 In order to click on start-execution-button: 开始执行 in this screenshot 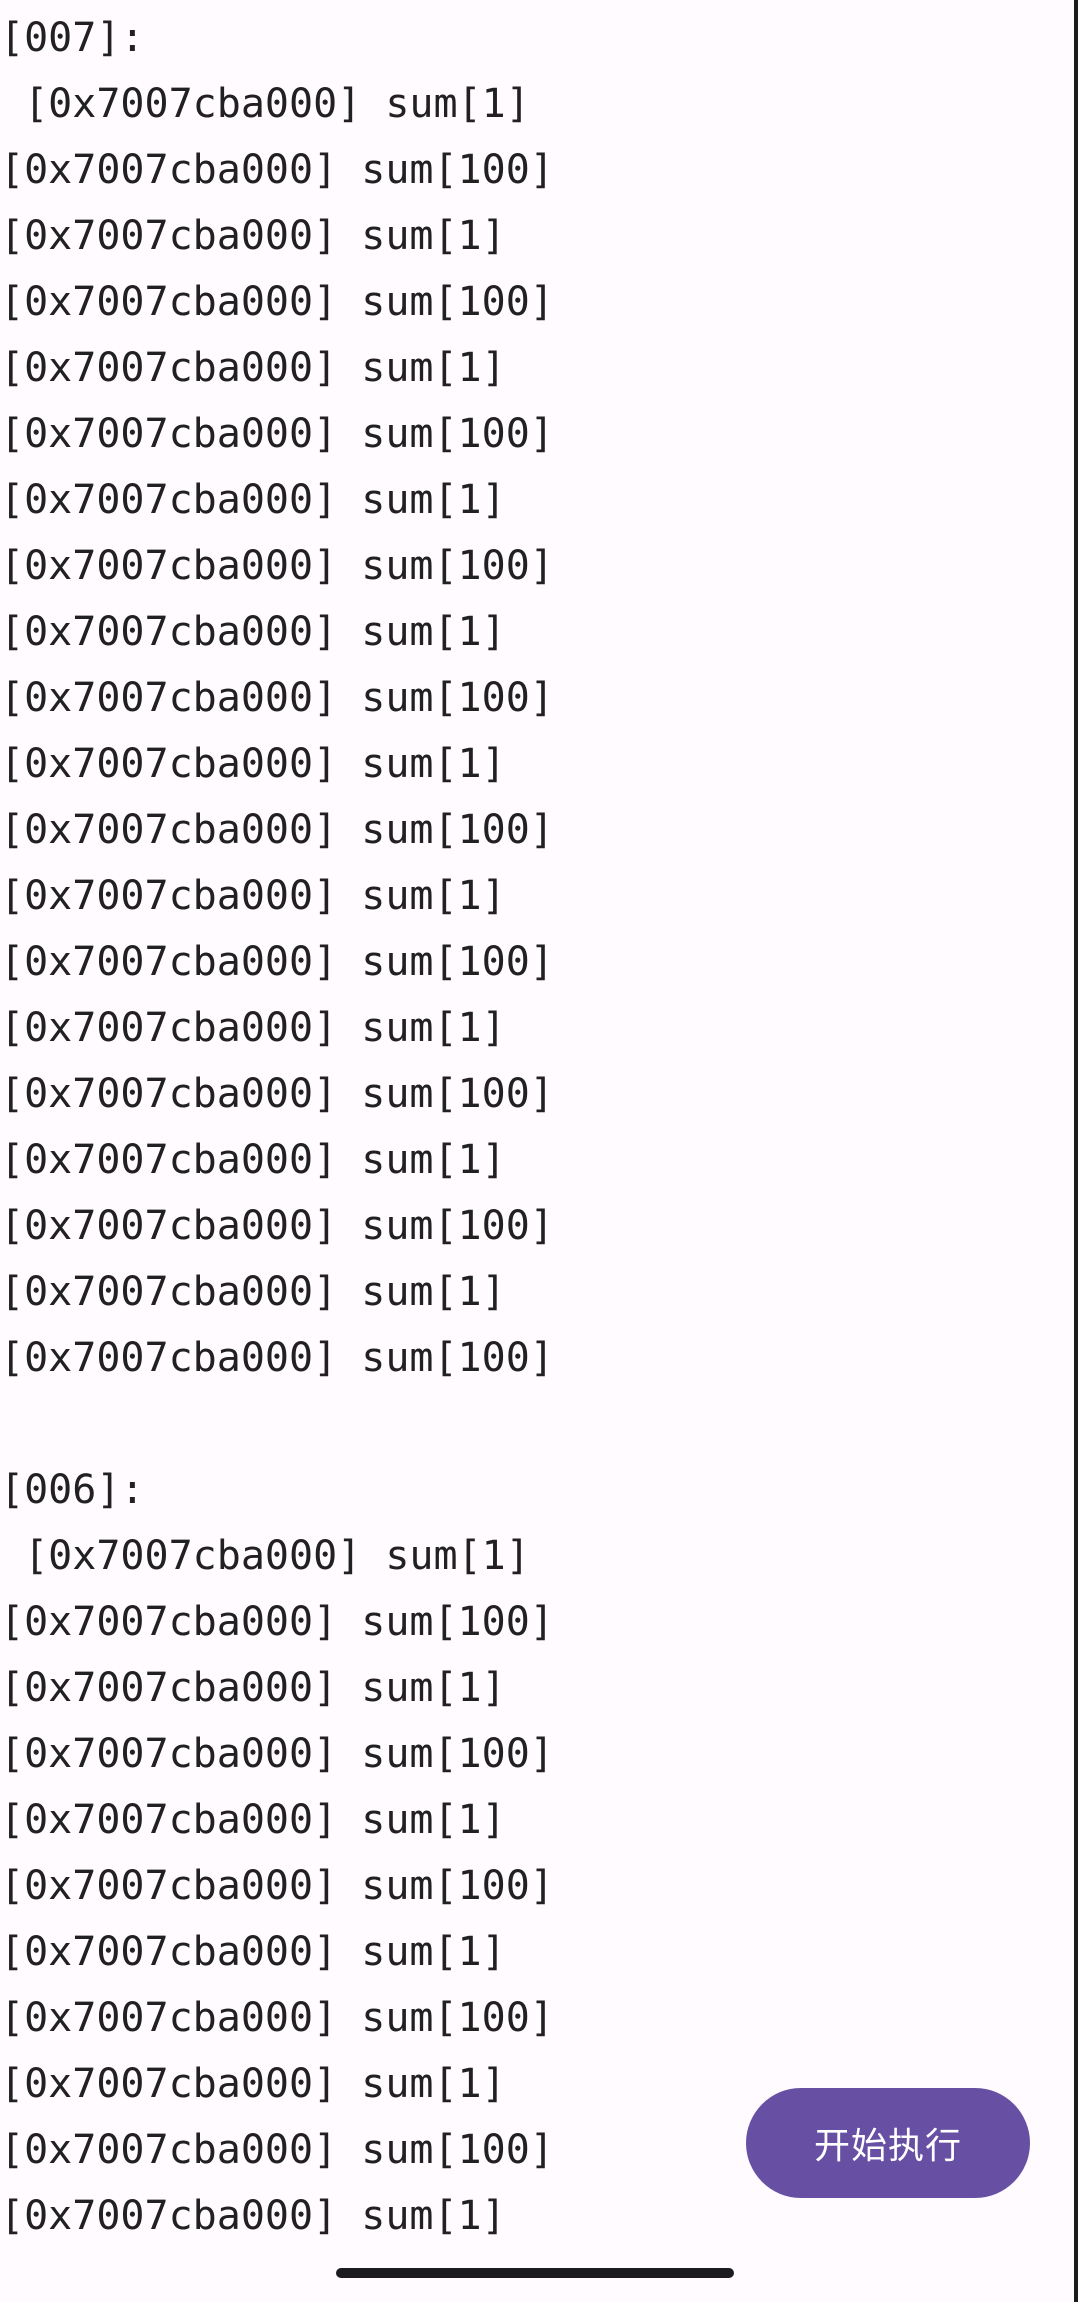, I will do `click(888, 2143)`.